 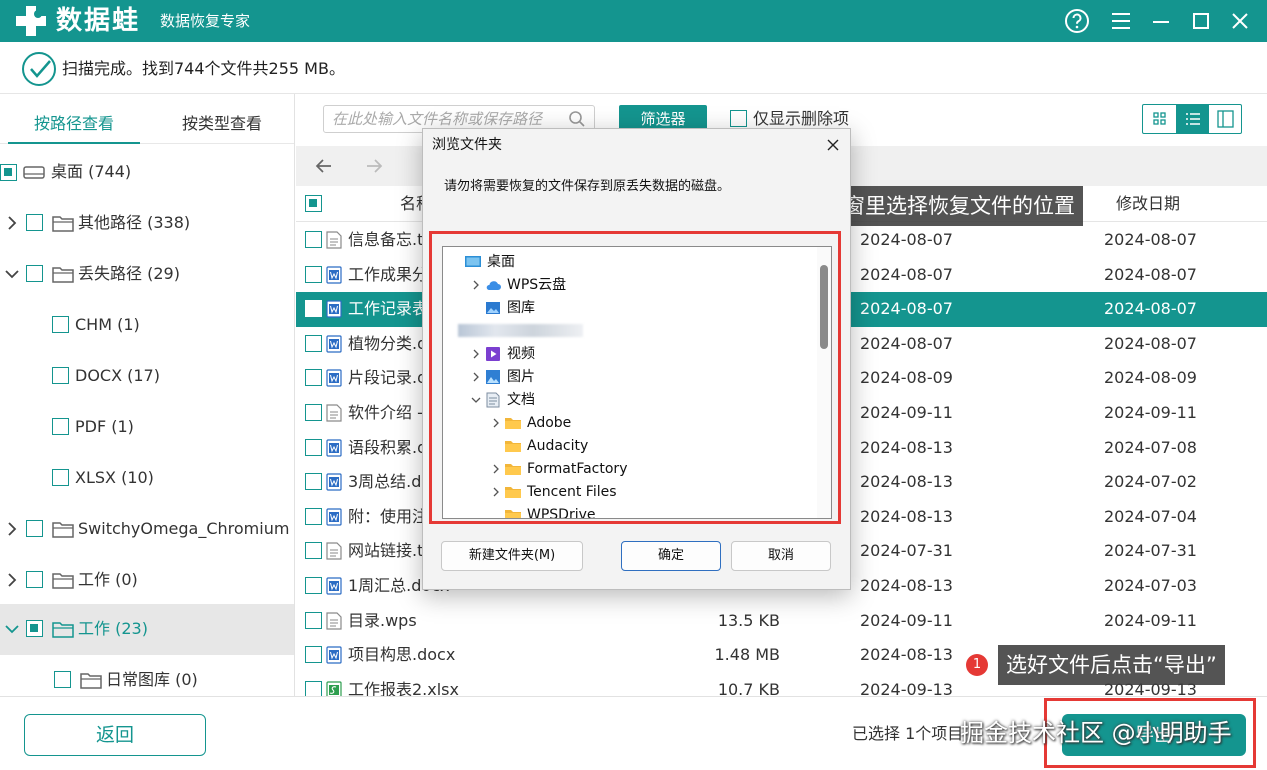 What do you see at coordinates (147, 223) in the screenshot?
I see `tree-item-other-paths: 其他路径 (338)` at bounding box center [147, 223].